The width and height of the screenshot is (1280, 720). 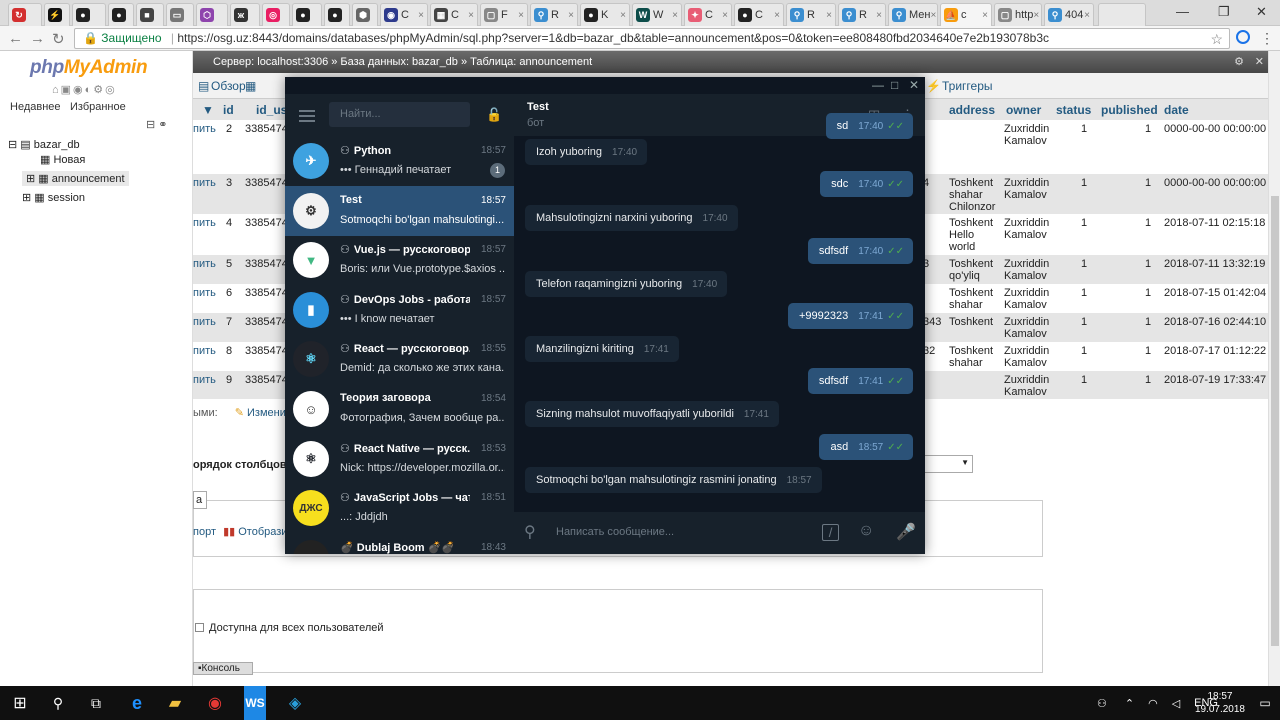 I want to click on emoji-icon: ☺, so click(x=866, y=531).